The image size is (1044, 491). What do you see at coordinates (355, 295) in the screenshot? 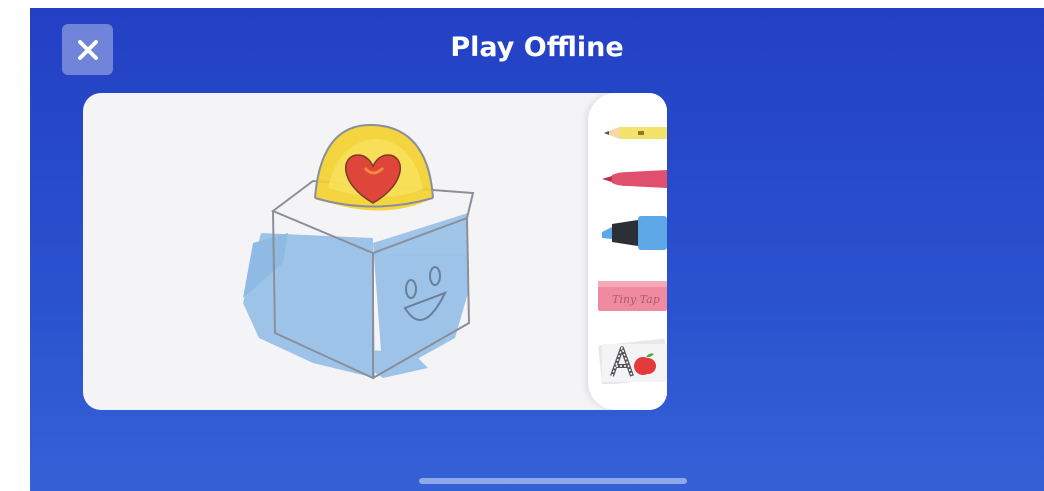
I see `blue-paint-strokes` at bounding box center [355, 295].